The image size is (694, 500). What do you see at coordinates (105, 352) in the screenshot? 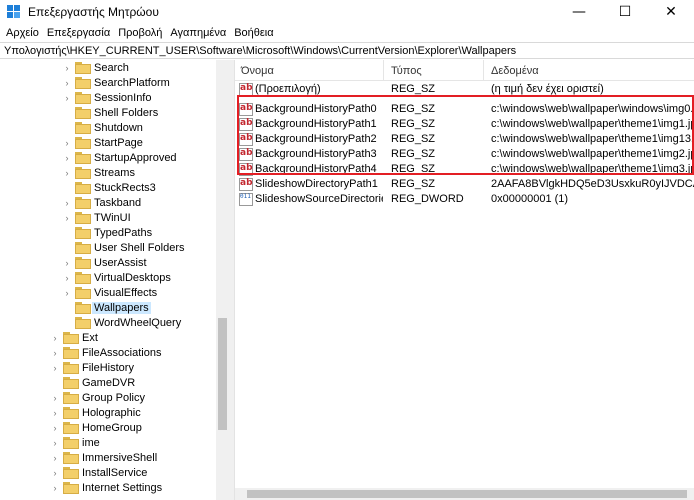
I see `tree-item: › FileAssociations` at bounding box center [105, 352].